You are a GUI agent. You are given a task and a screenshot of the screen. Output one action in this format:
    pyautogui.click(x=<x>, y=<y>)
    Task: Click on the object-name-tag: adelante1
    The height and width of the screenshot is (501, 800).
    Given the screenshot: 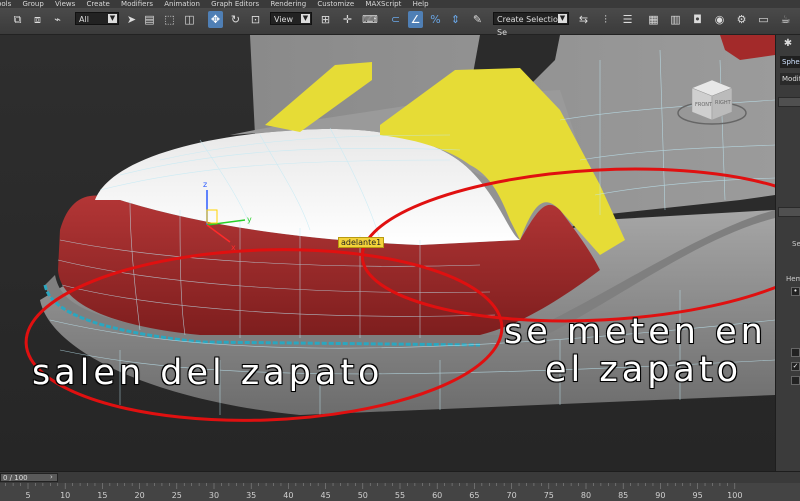 What is the action you would take?
    pyautogui.click(x=361, y=242)
    